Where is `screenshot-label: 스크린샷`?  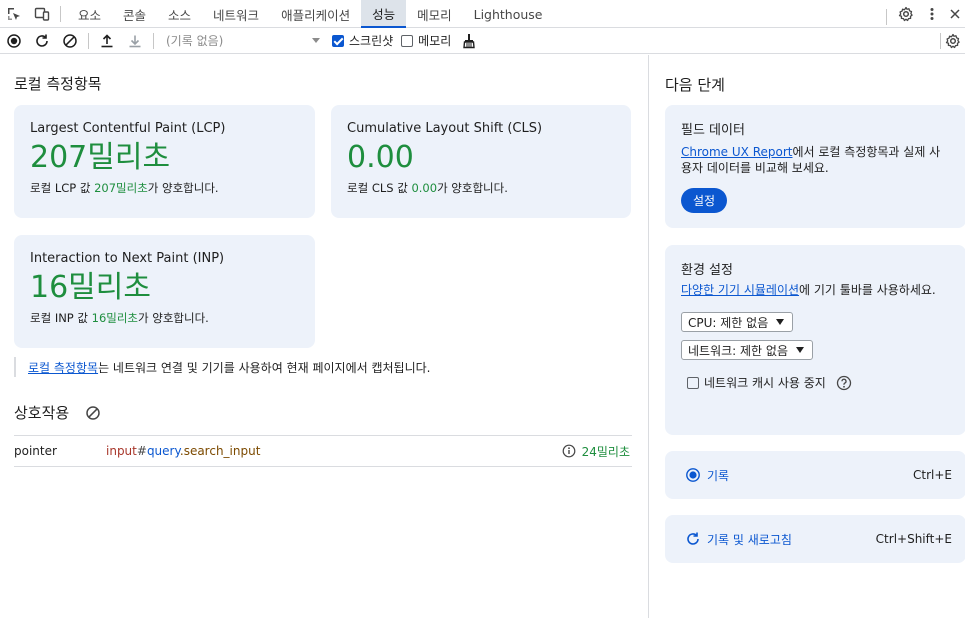
screenshot-label: 스크린샷 is located at coordinates (371, 41).